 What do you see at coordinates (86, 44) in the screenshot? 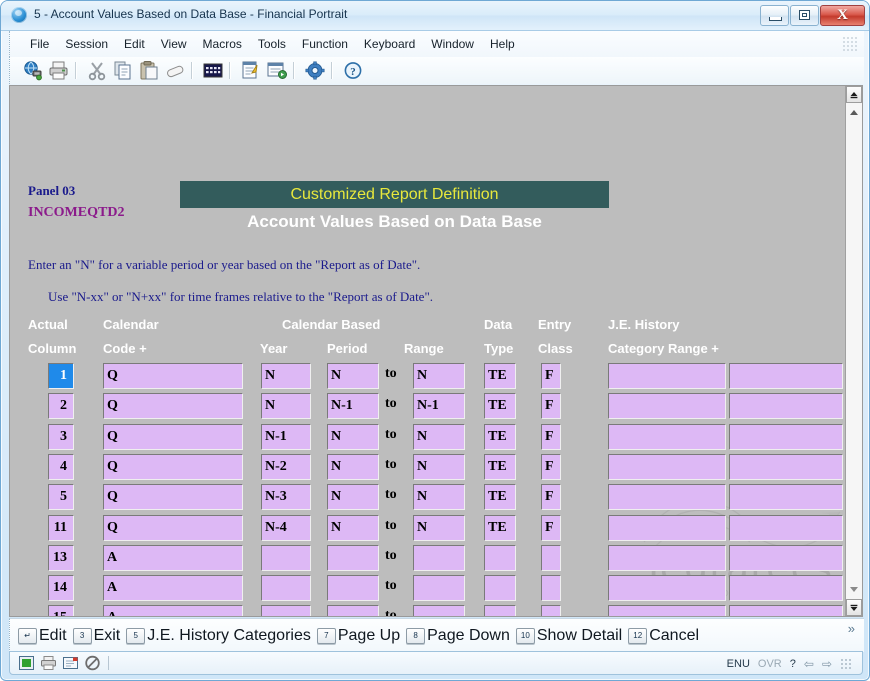
I see `menu-session: Session` at bounding box center [86, 44].